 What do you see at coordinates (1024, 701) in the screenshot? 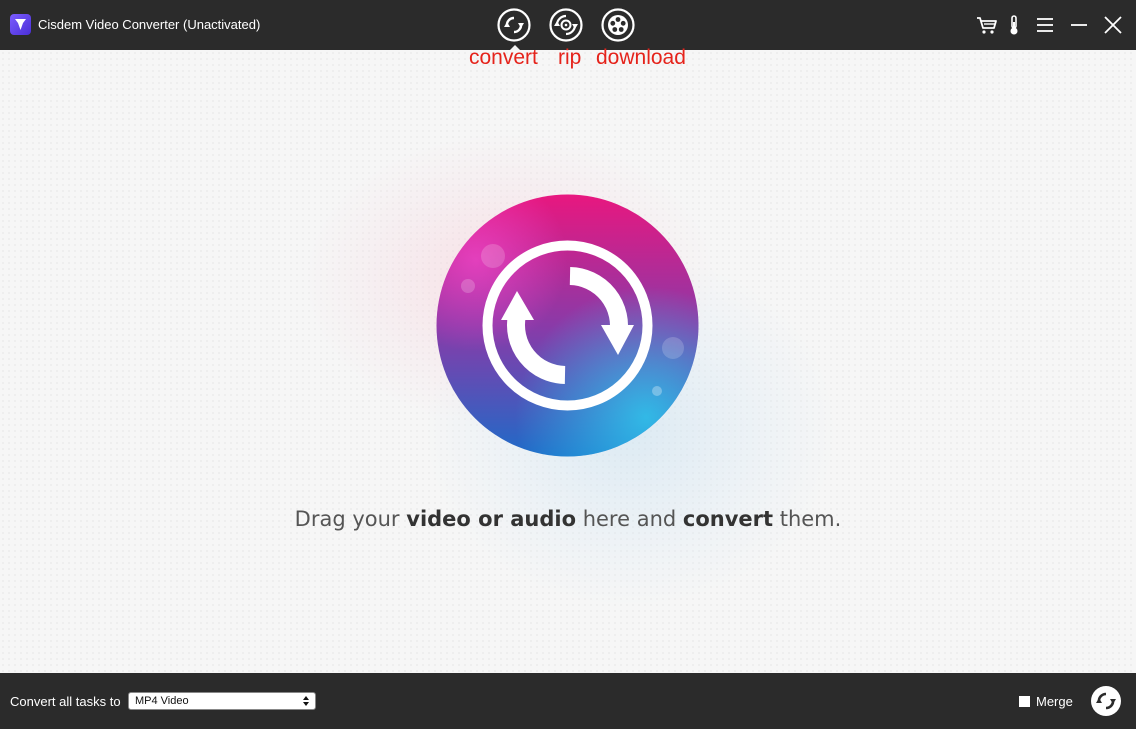
I see `merge-checkbox` at bounding box center [1024, 701].